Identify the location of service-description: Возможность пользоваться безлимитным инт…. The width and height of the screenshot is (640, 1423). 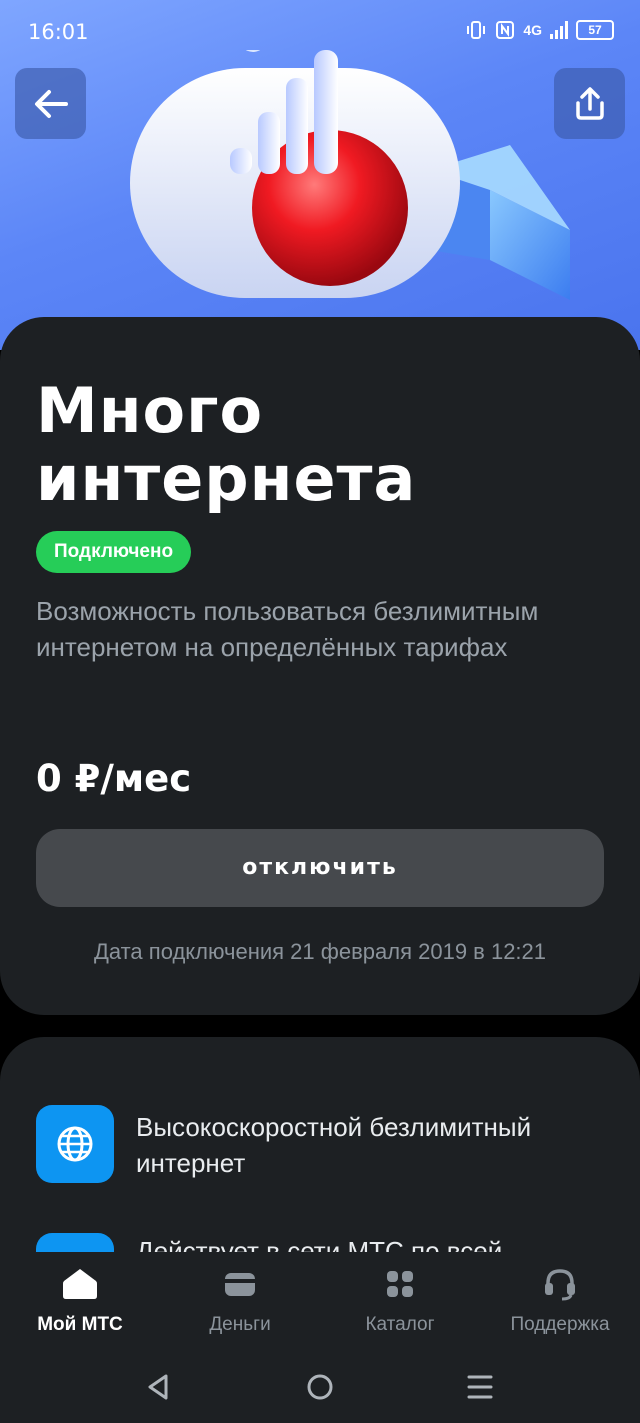
(287, 629).